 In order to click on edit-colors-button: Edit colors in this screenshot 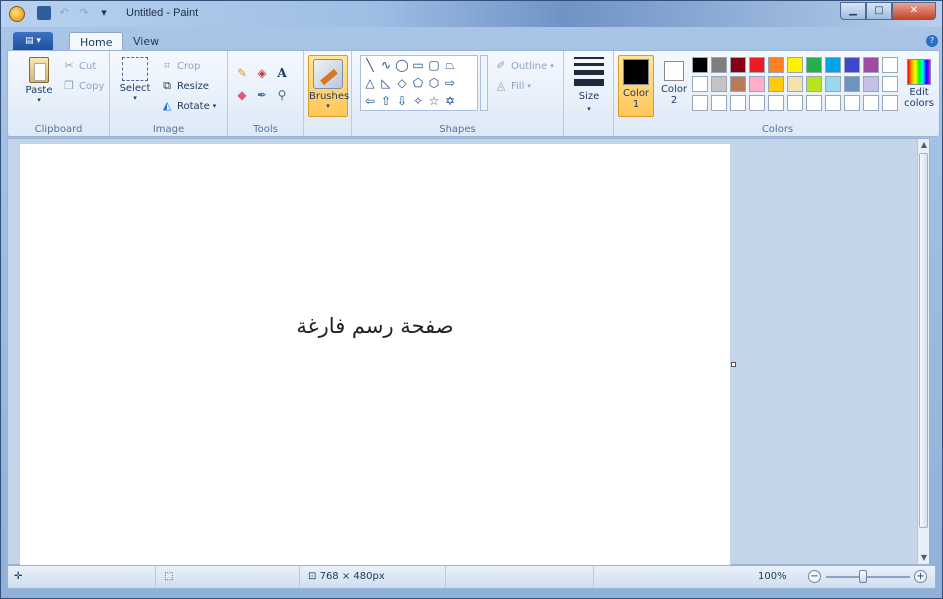, I will do `click(919, 82)`.